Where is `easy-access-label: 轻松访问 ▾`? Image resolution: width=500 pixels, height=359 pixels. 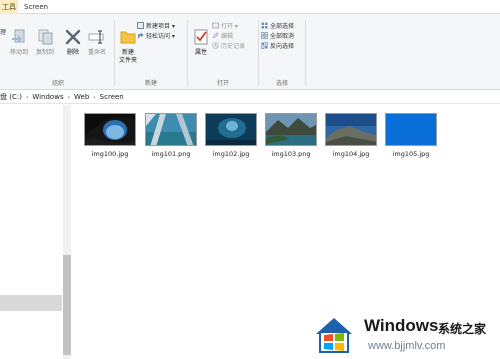 easy-access-label: 轻松访问 ▾ is located at coordinates (160, 36).